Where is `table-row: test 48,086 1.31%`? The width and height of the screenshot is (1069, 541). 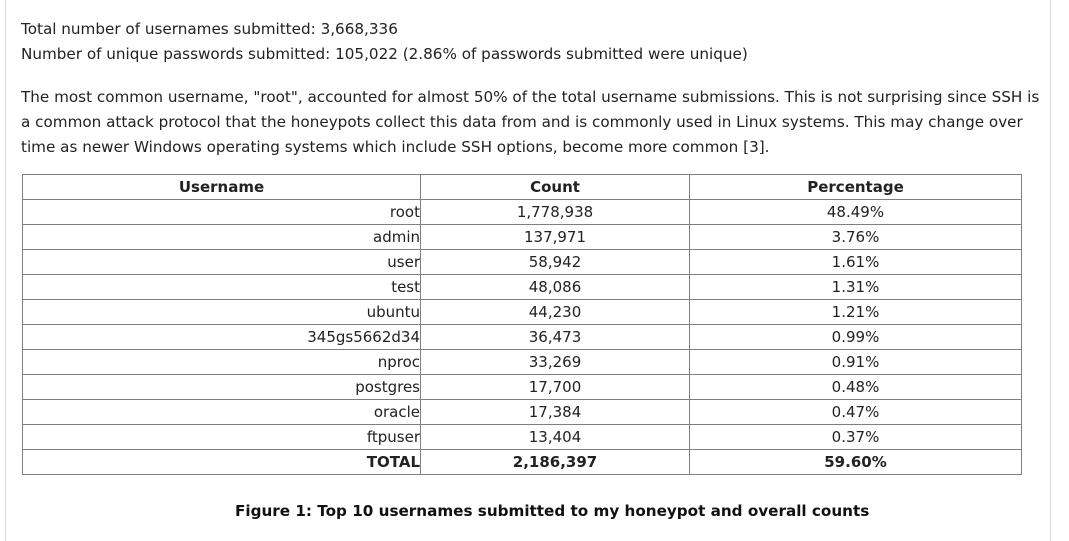
table-row: test 48,086 1.31% is located at coordinates (522, 287).